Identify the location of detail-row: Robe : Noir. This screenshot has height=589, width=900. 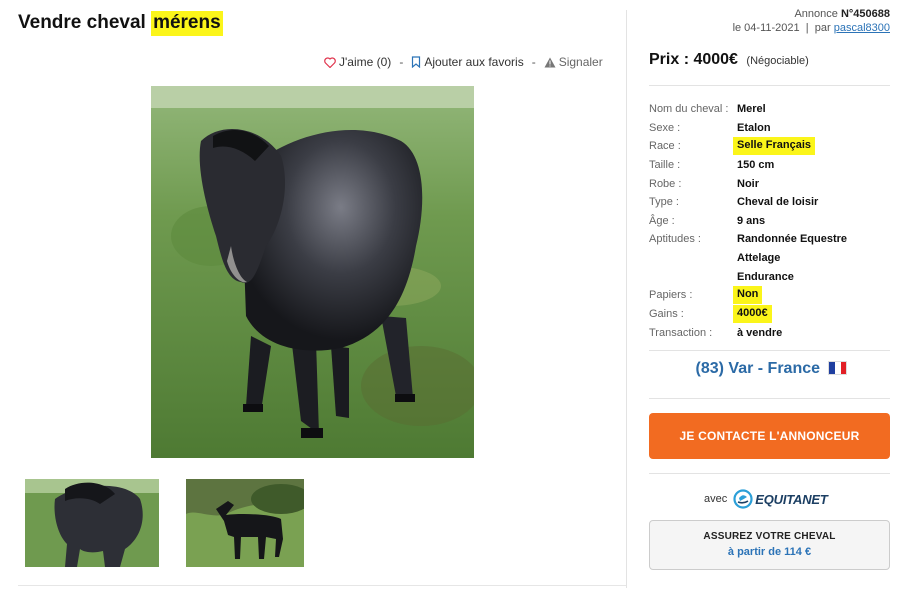
(771, 184).